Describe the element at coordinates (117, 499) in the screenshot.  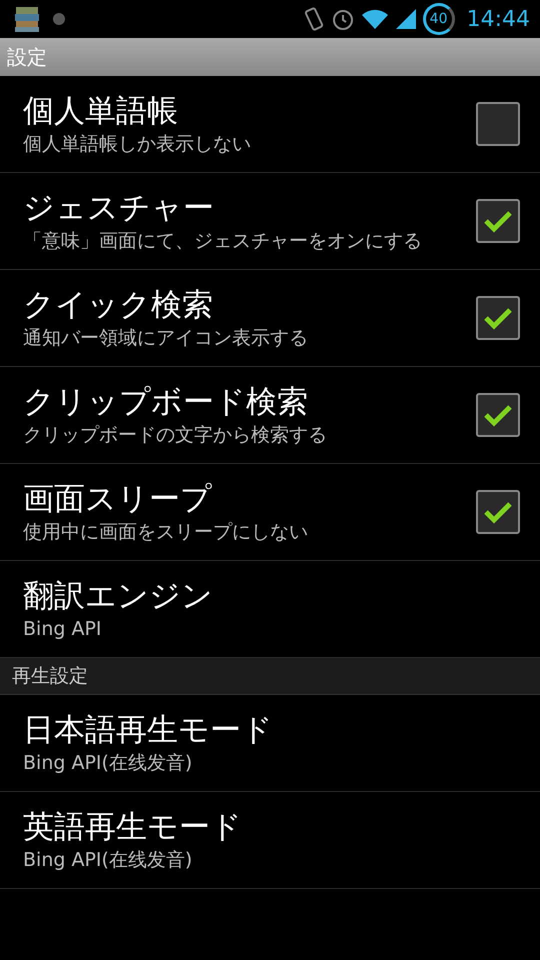
I see `setting-title: 画面スリープ` at that location.